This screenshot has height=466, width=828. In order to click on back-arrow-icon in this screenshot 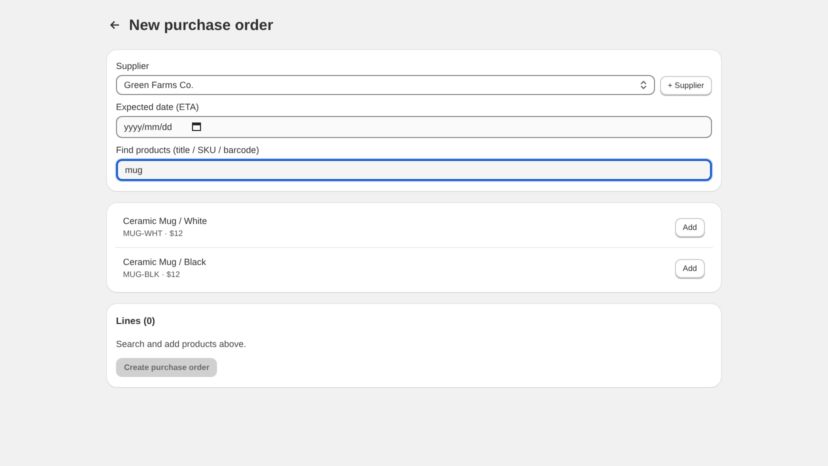, I will do `click(115, 25)`.